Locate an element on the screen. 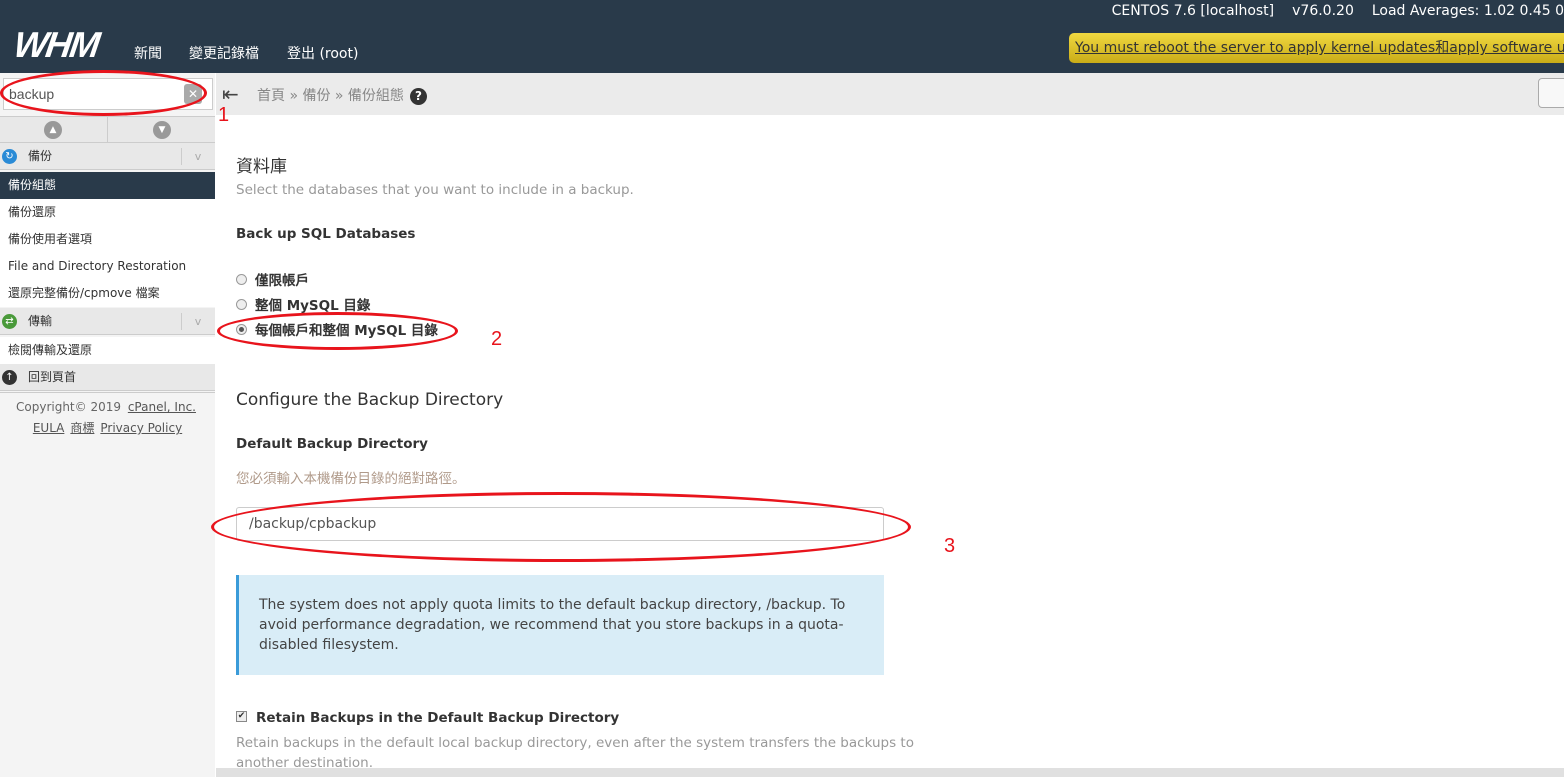 Image resolution: width=1564 pixels, height=777 pixels. radio-accounts-only: 僅限帳戶 is located at coordinates (272, 279).